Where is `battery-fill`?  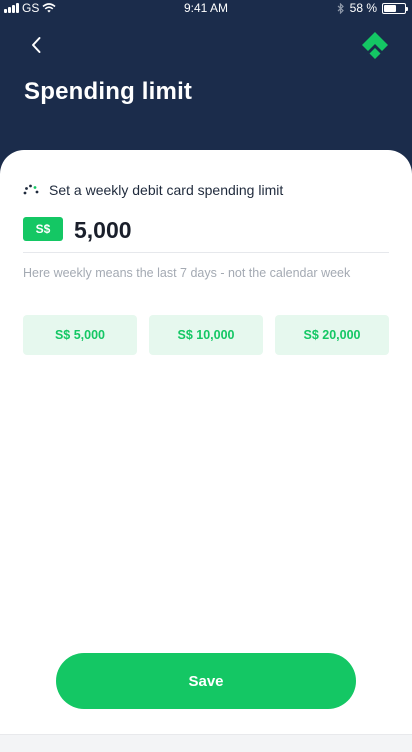 battery-fill is located at coordinates (390, 8).